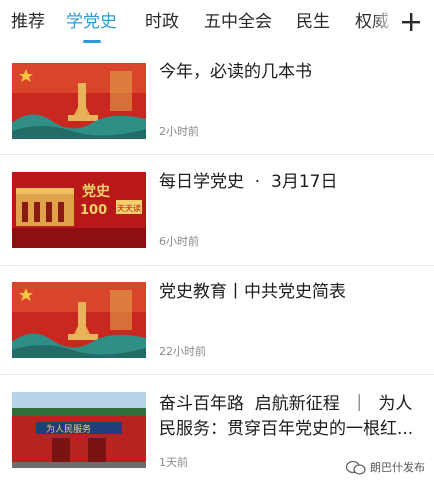  What do you see at coordinates (248, 182) in the screenshot?
I see `article-title: 每日学党史 · 3月17日` at bounding box center [248, 182].